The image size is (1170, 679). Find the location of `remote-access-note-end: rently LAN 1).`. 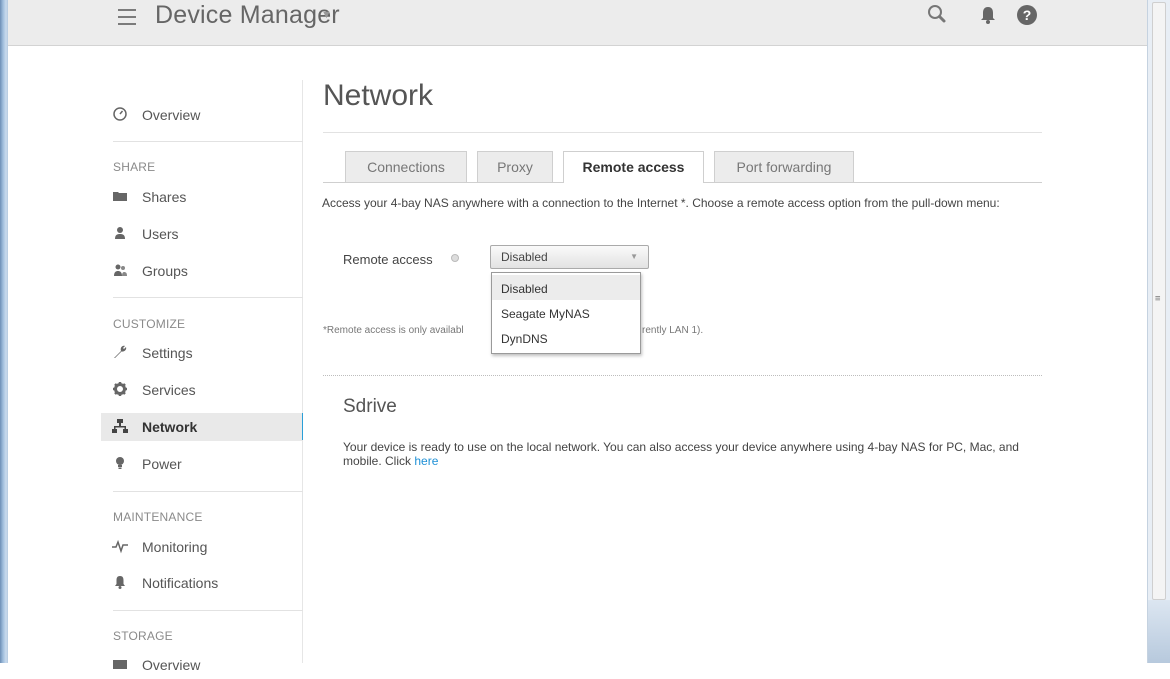

remote-access-note-end: rently LAN 1). is located at coordinates (673, 330).